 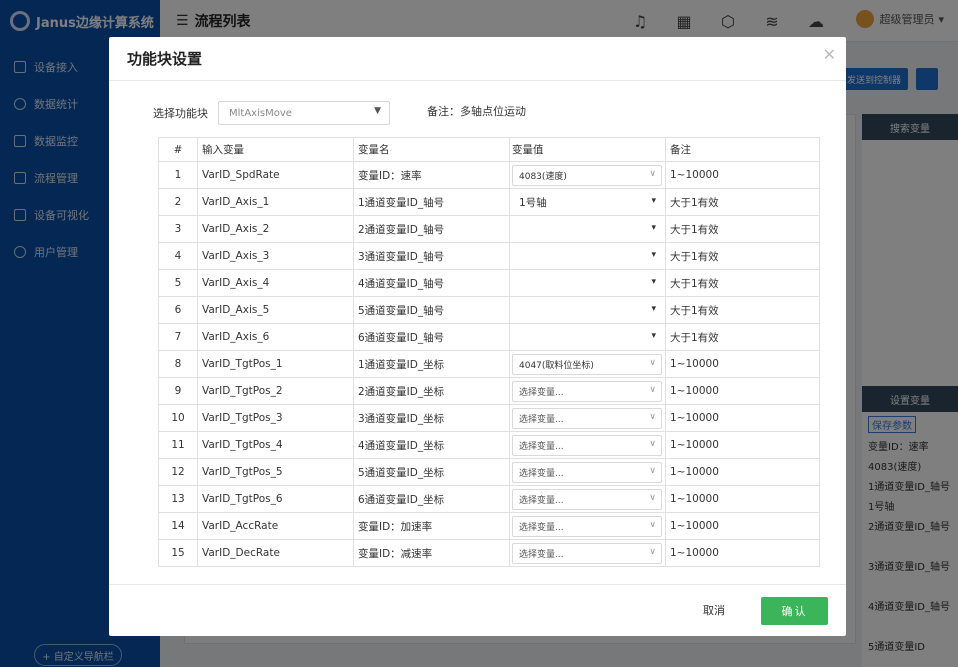 What do you see at coordinates (275, 418) in the screenshot?
I see `input-variable: VarID_TgtPos_3` at bounding box center [275, 418].